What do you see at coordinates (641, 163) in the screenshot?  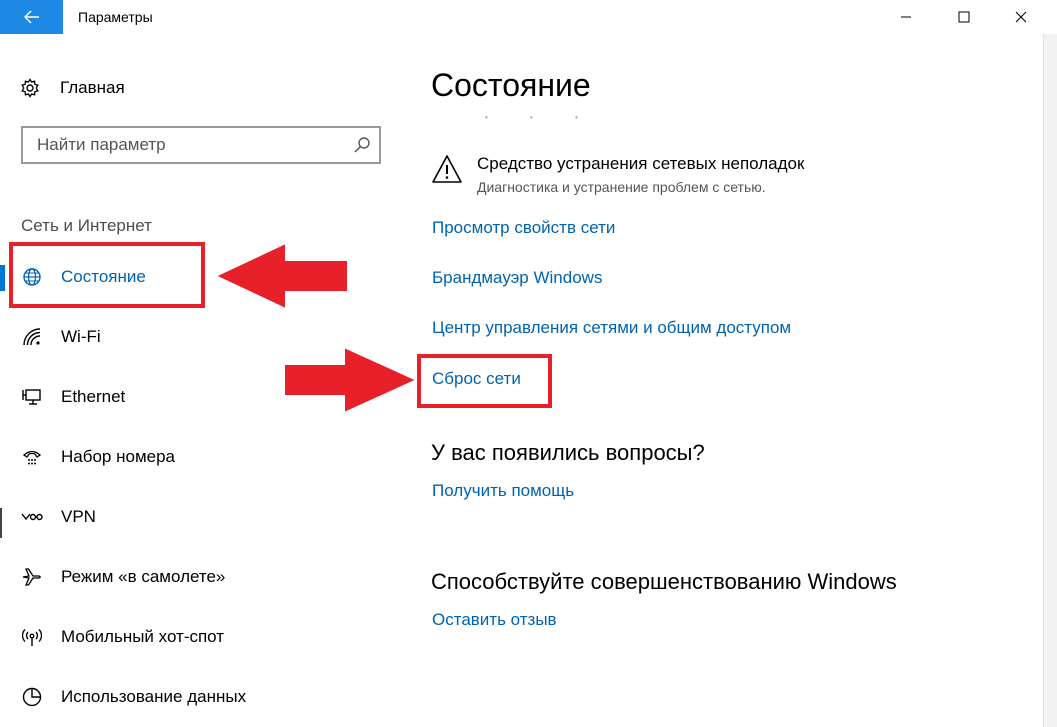 I see `troubleshooter-title: Средство устранения сетевых неполадок` at bounding box center [641, 163].